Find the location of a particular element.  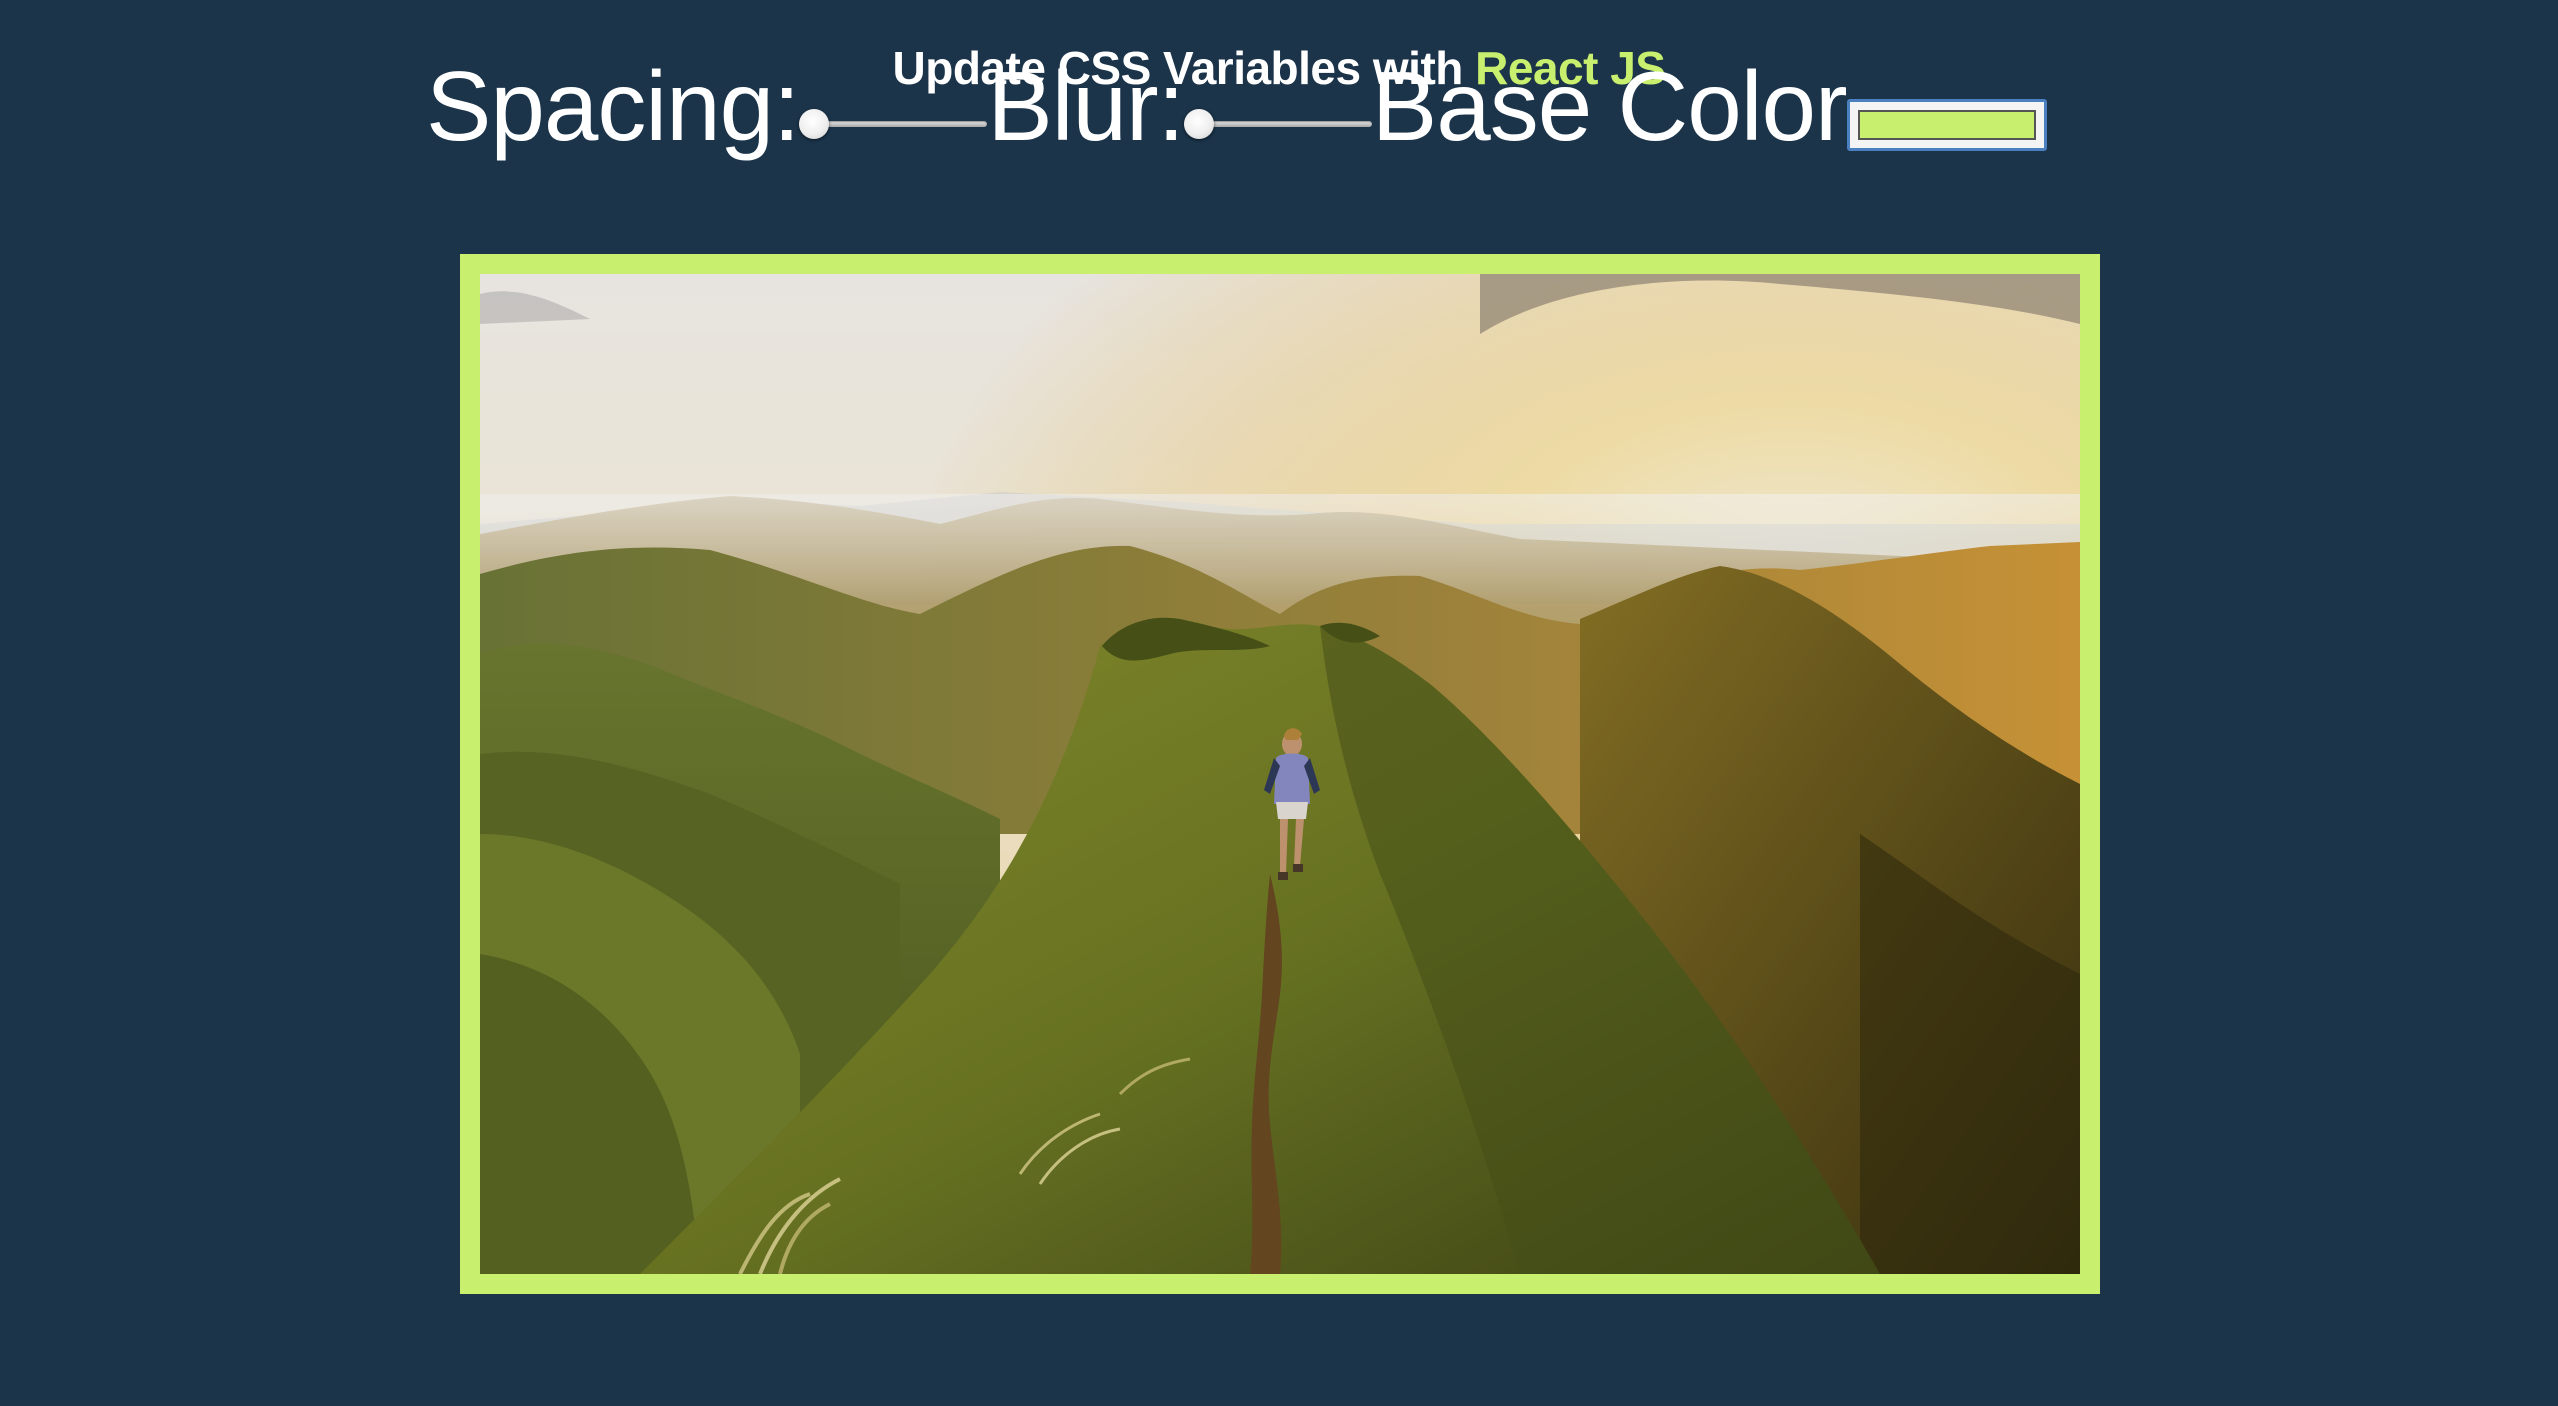

spacing-slider is located at coordinates (893, 124).